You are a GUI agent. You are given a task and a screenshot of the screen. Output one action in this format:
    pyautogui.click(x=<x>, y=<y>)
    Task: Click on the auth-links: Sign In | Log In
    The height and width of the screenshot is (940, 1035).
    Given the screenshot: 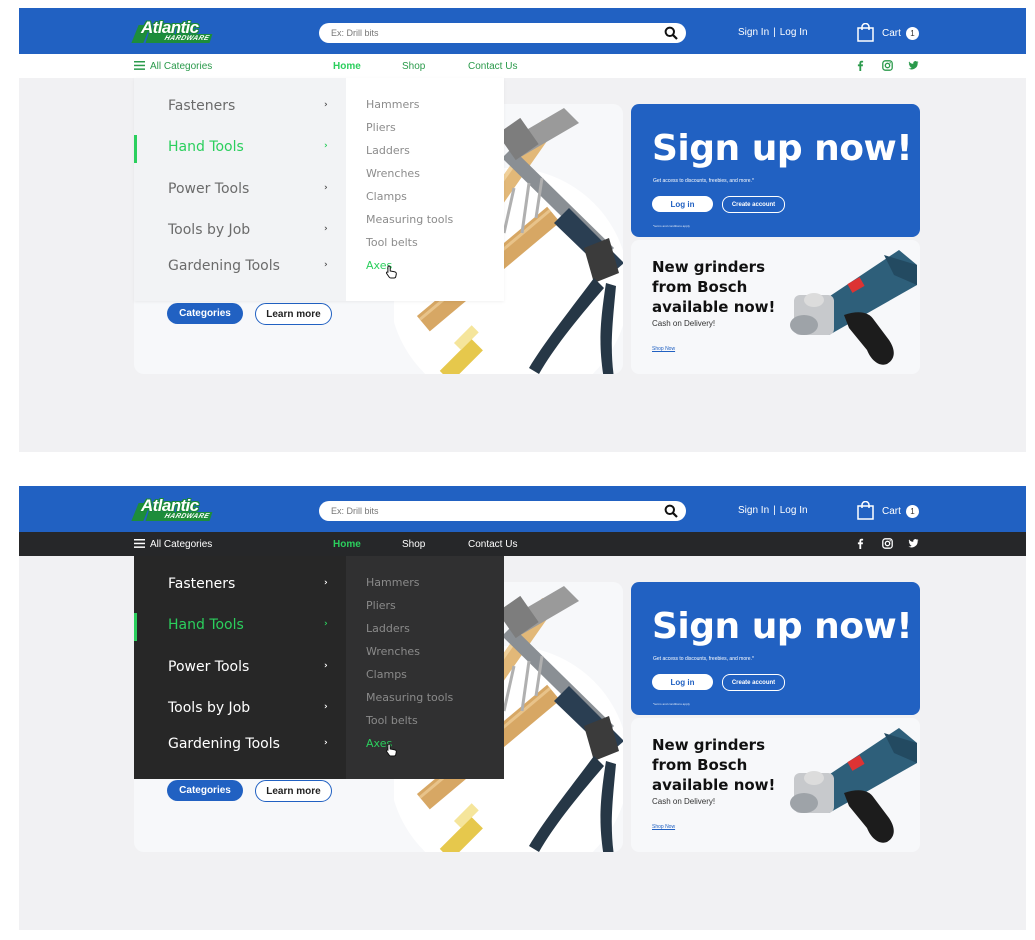 What is the action you would take?
    pyautogui.click(x=773, y=510)
    